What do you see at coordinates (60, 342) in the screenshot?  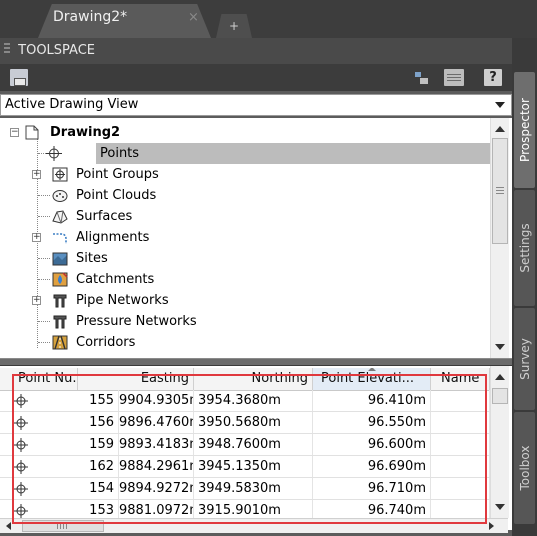 I see `corridor-icon` at bounding box center [60, 342].